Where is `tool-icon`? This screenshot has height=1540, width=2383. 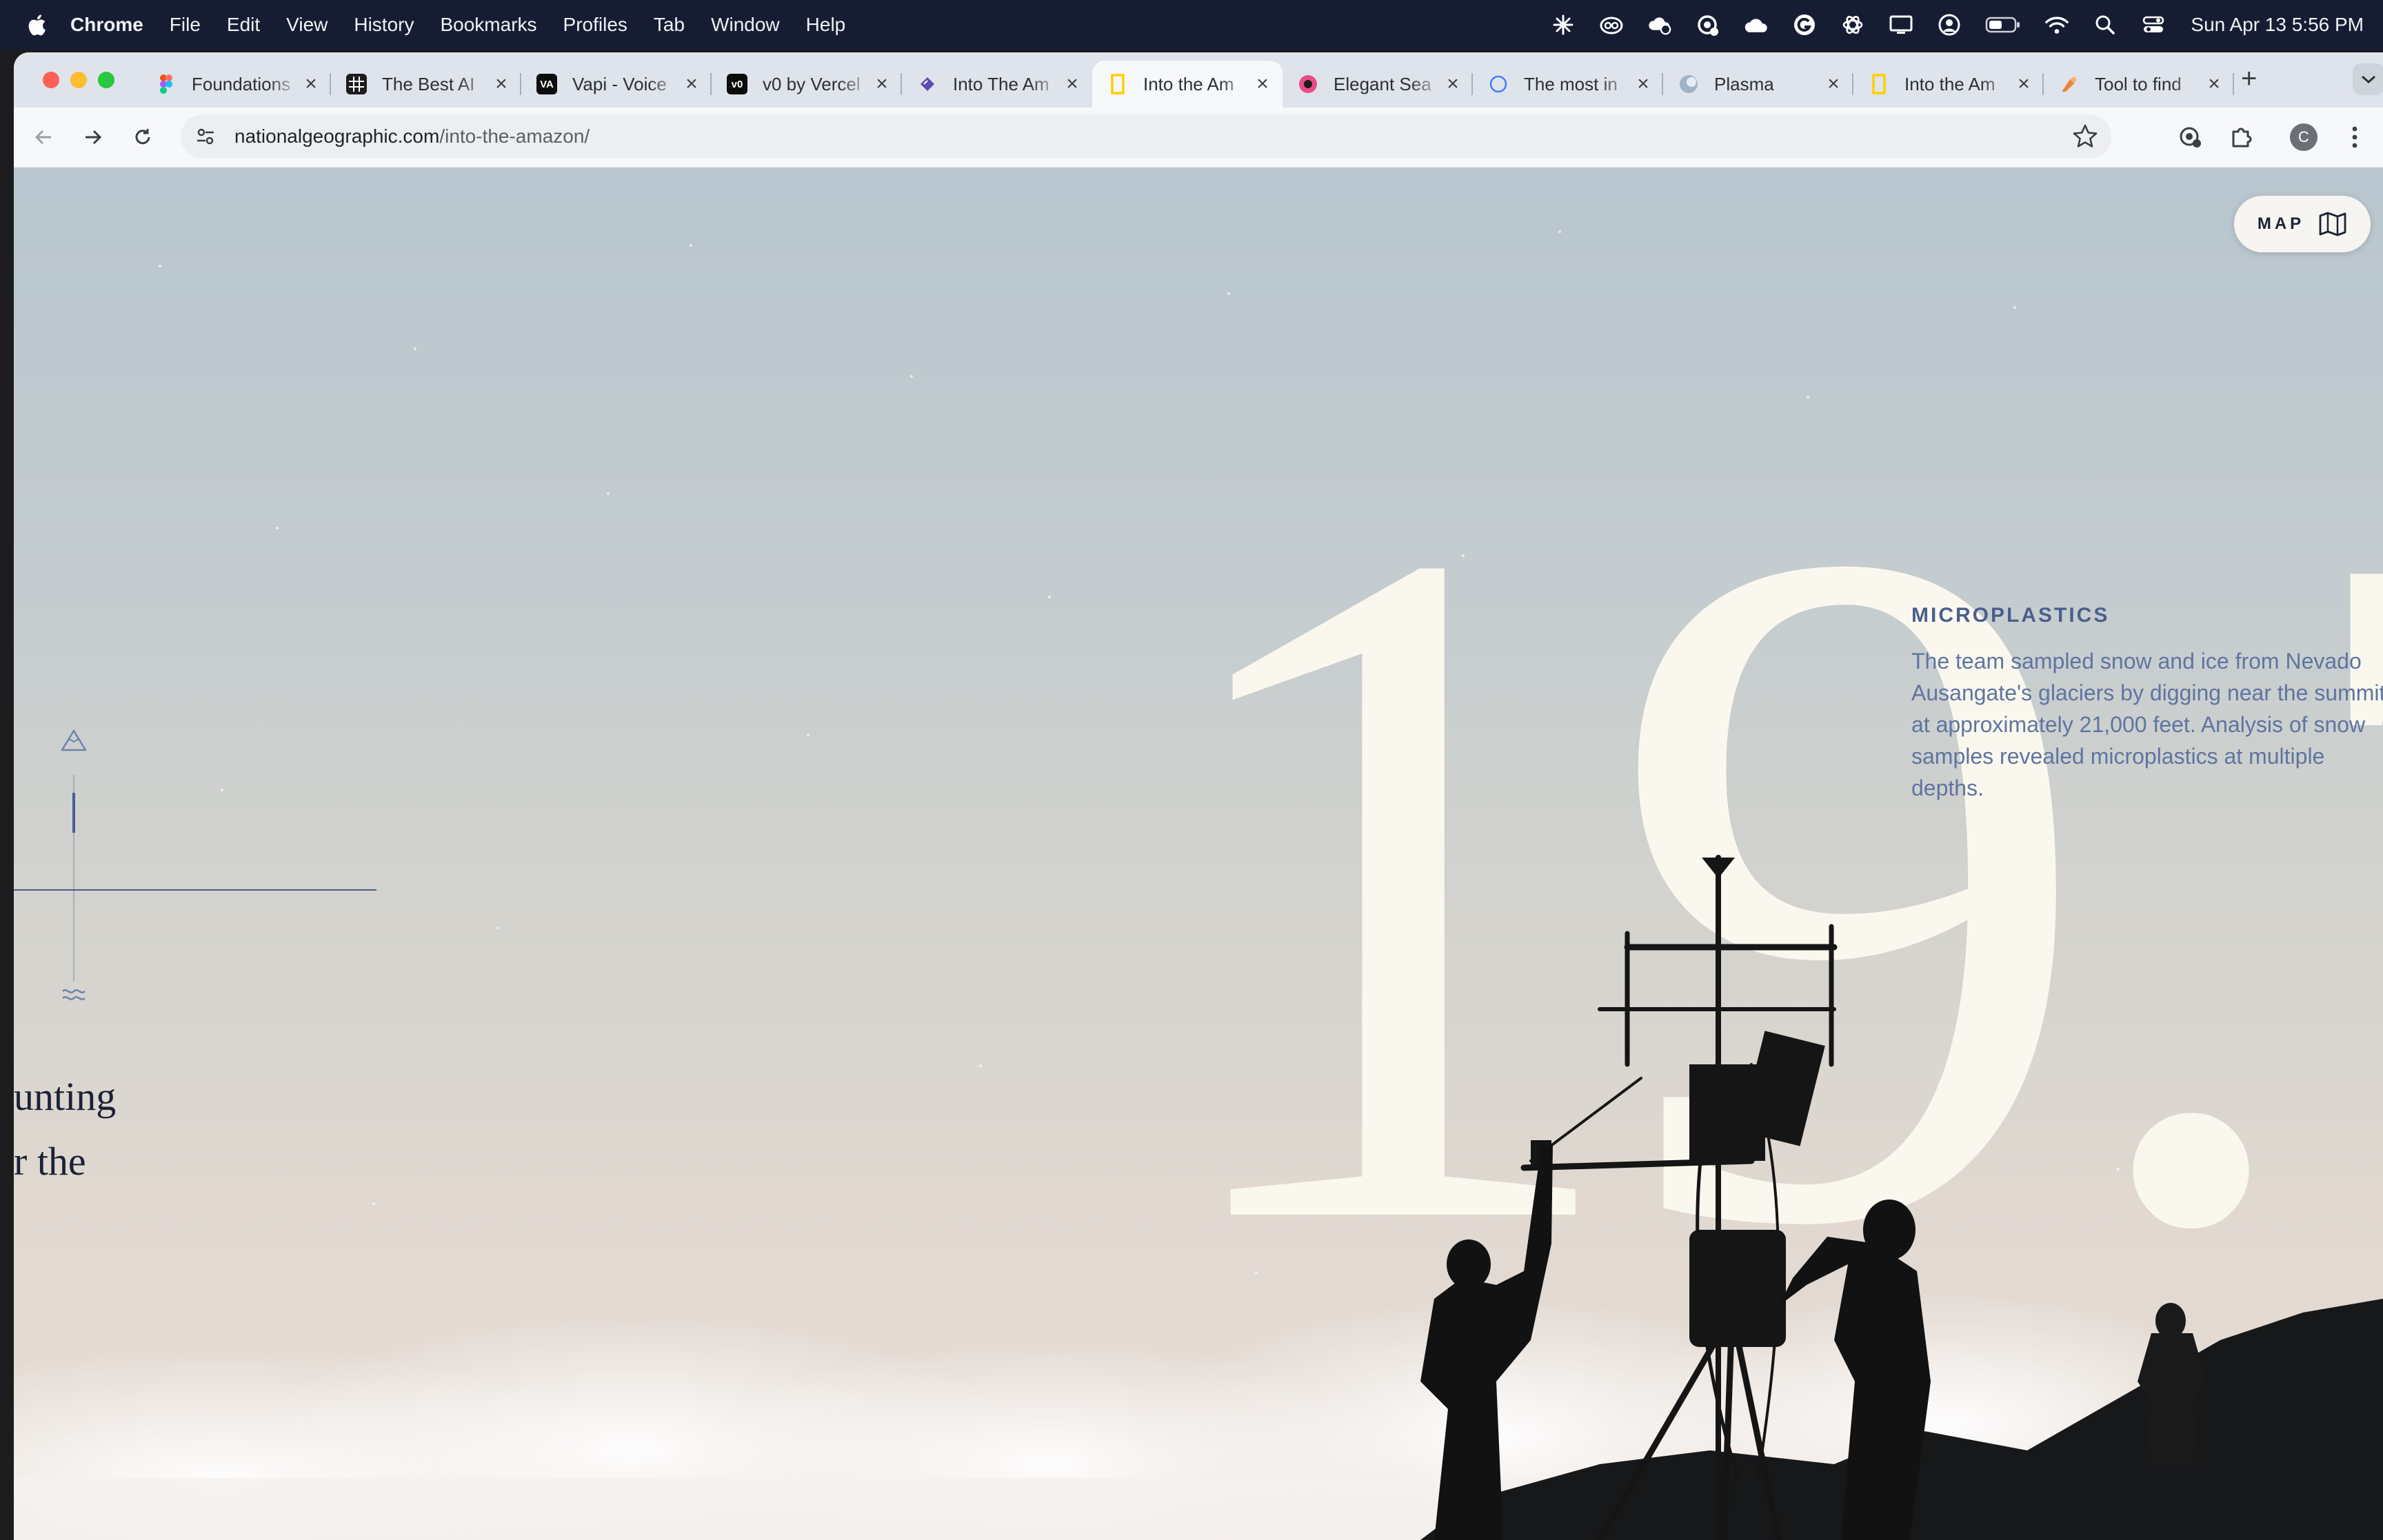 tool-icon is located at coordinates (2069, 84).